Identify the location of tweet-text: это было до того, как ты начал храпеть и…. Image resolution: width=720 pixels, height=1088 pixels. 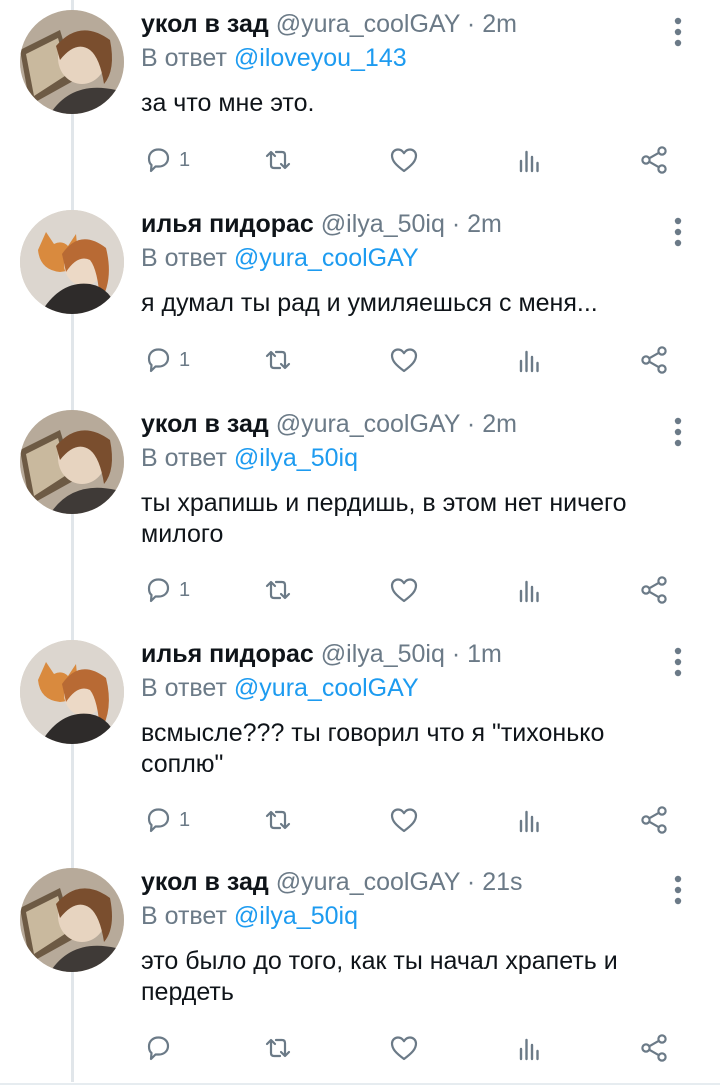
(379, 976).